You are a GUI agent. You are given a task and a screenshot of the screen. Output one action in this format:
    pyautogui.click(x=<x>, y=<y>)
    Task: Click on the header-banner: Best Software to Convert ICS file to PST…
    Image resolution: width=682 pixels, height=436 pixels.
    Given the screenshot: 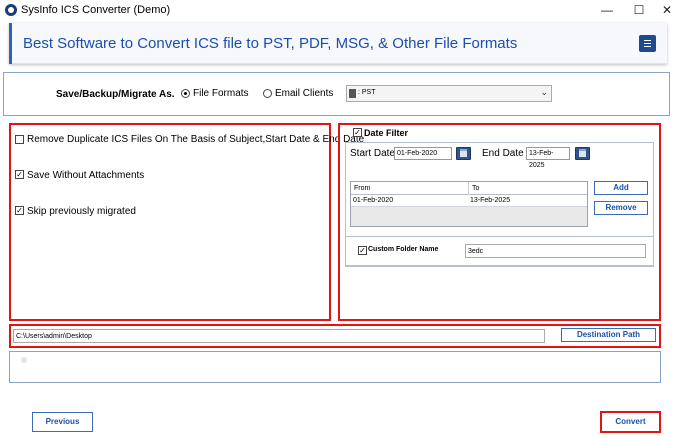 What is the action you would take?
    pyautogui.click(x=338, y=43)
    